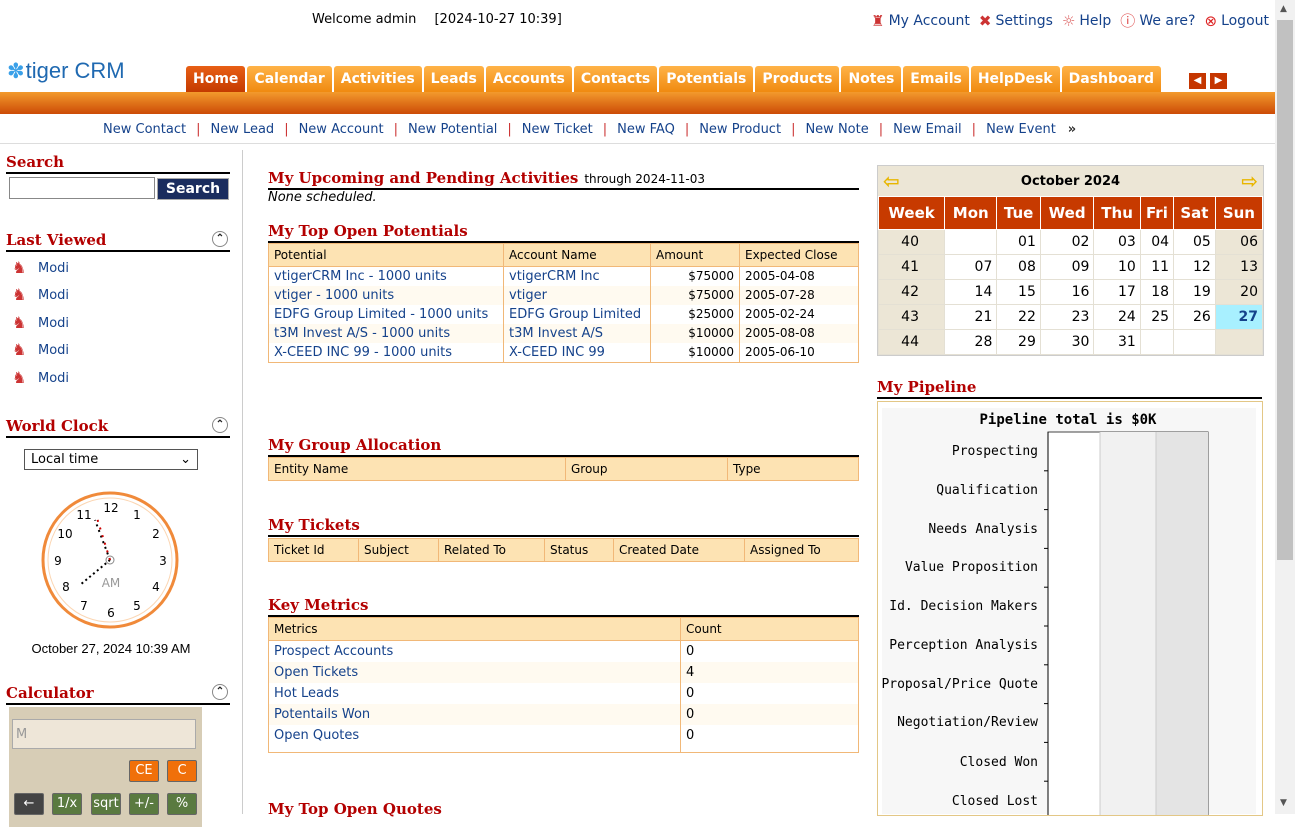 Image resolution: width=1295 pixels, height=827 pixels. Describe the element at coordinates (216, 79) in the screenshot. I see `tab-home: Home` at that location.